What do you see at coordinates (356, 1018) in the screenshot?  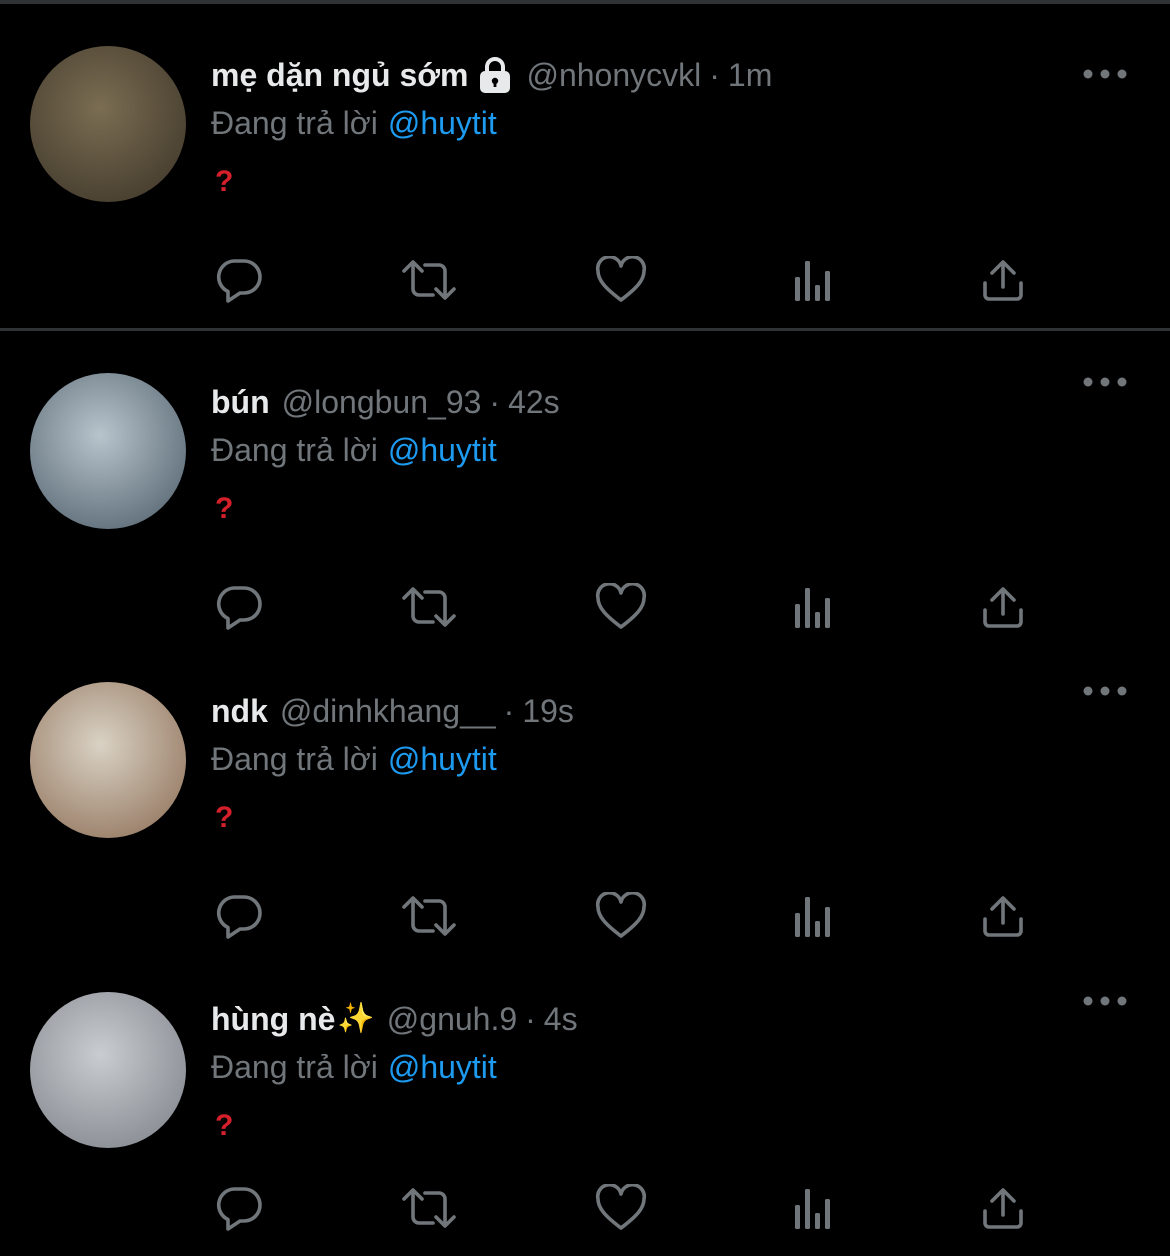 I see `sparkles-emoji: ✨` at bounding box center [356, 1018].